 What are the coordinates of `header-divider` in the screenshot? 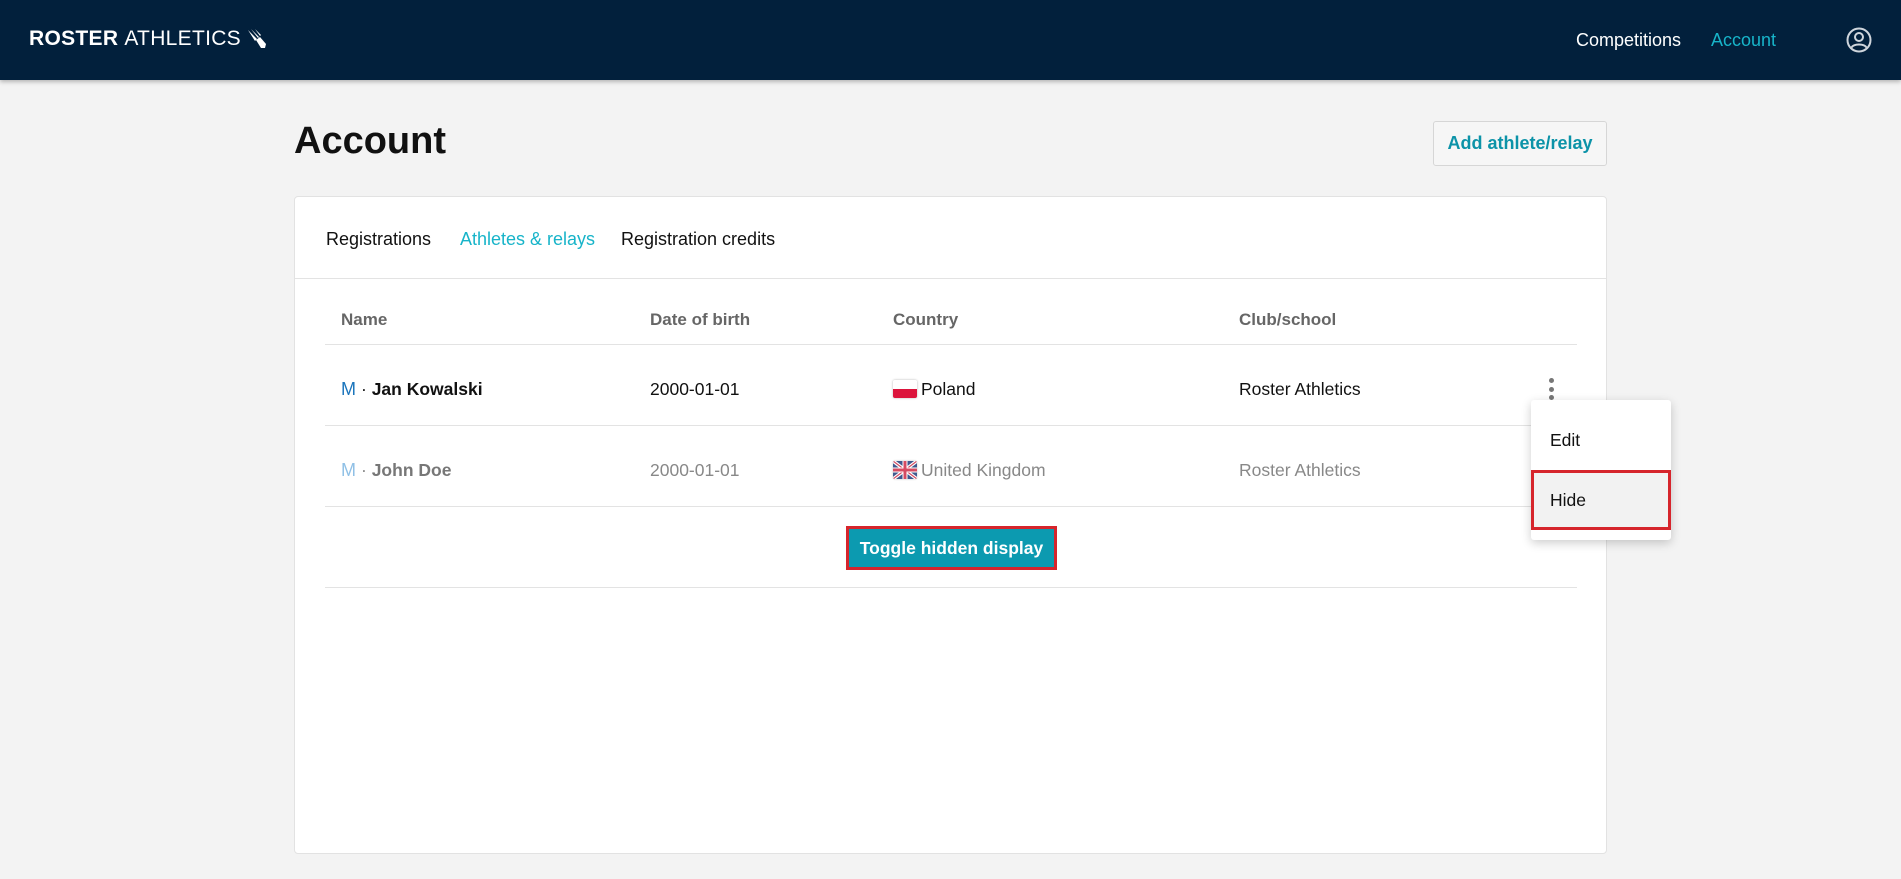 It's located at (951, 344).